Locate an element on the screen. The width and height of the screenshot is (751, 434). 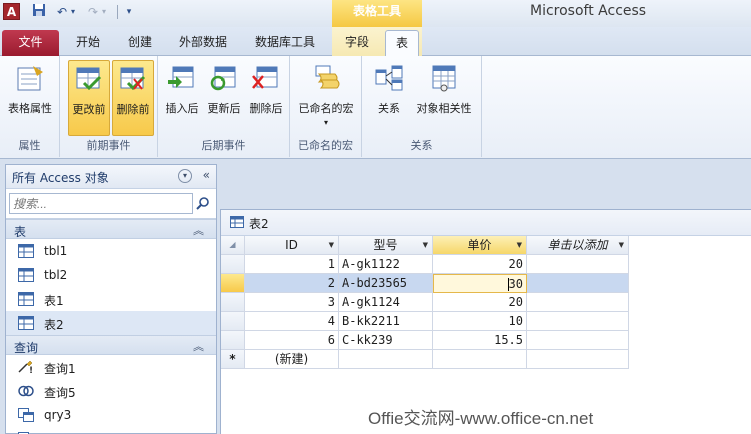
group-after-events: 插入后 更新后 删除后 后期事件 is located at coordinates (224, 106).